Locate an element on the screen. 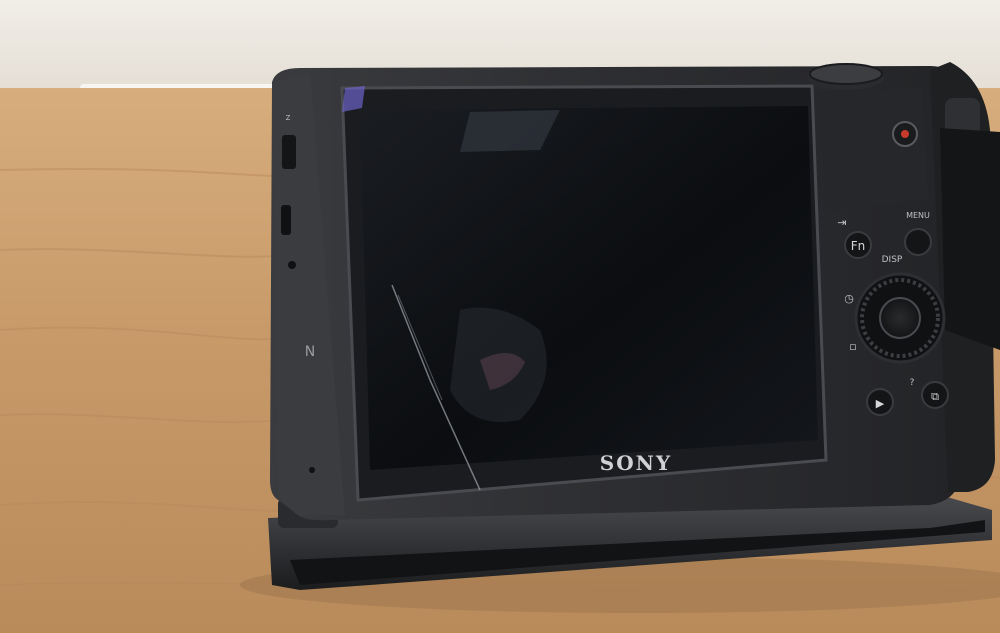  disp-label: DISP is located at coordinates (892, 260).